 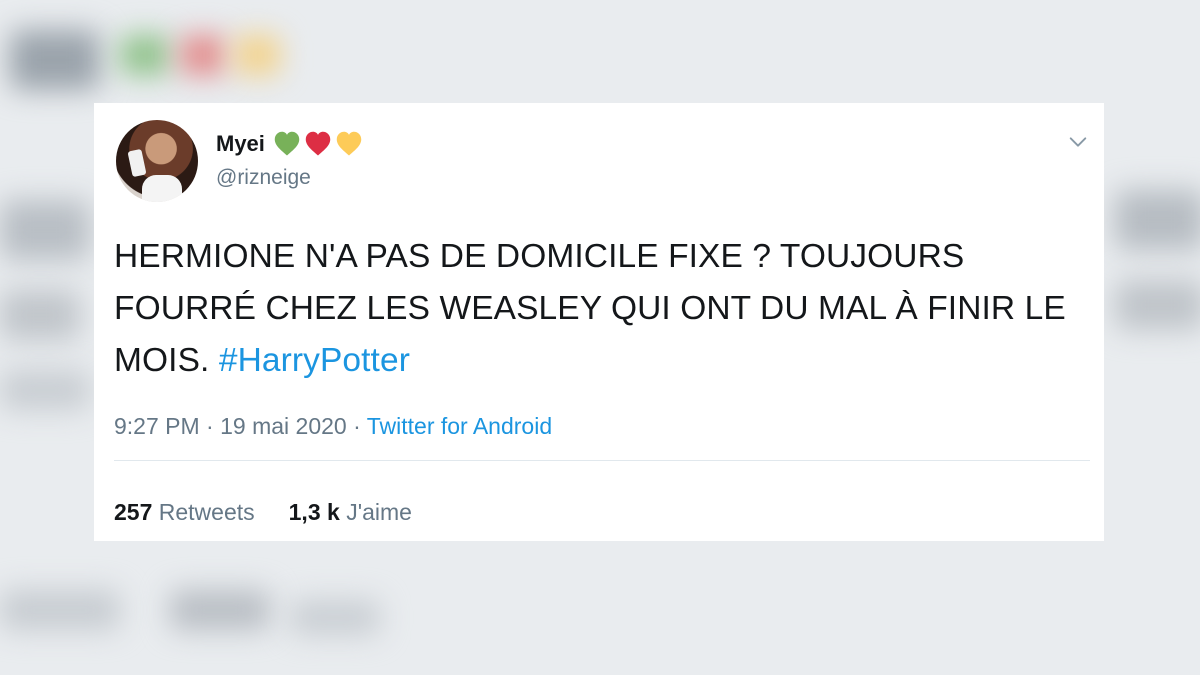 What do you see at coordinates (240, 144) in the screenshot?
I see `author-name: Myei` at bounding box center [240, 144].